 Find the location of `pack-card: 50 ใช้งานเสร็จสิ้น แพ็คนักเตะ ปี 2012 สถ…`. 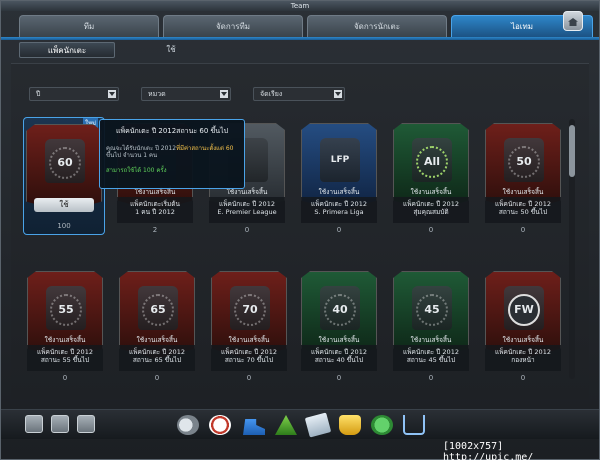

pack-card: 50 ใช้งานเสร็จสิ้น แพ็คนักเตะ ปี 2012 สถ… is located at coordinates (523, 179).